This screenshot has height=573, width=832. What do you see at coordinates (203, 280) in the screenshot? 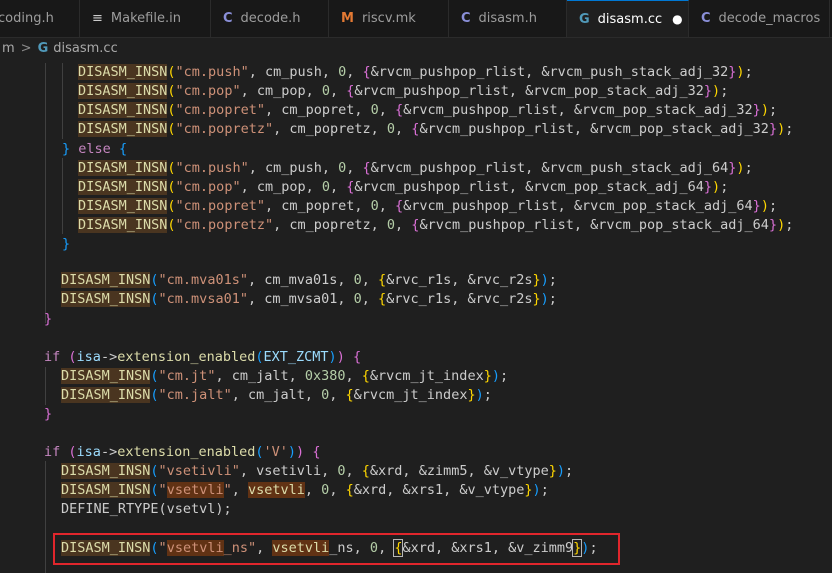
I see `code-token: "cm.mva01s"` at bounding box center [203, 280].